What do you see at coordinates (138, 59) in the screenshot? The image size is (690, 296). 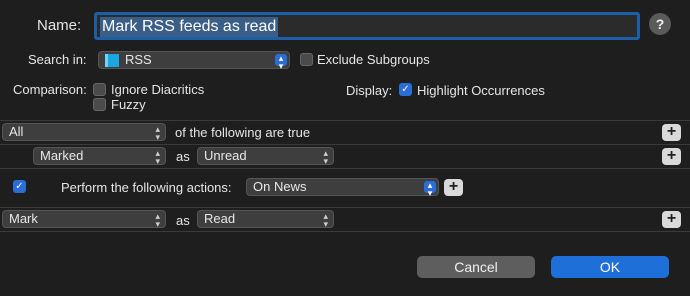 I see `search-in-value: RSS` at bounding box center [138, 59].